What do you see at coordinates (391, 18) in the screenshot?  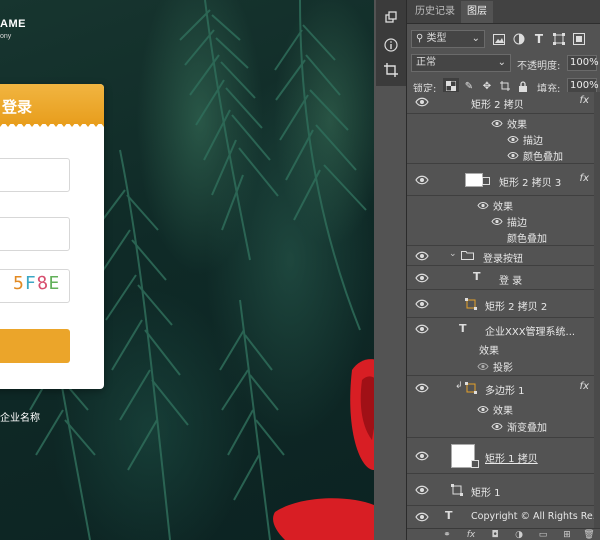 I see `cube-3d-icon` at bounding box center [391, 18].